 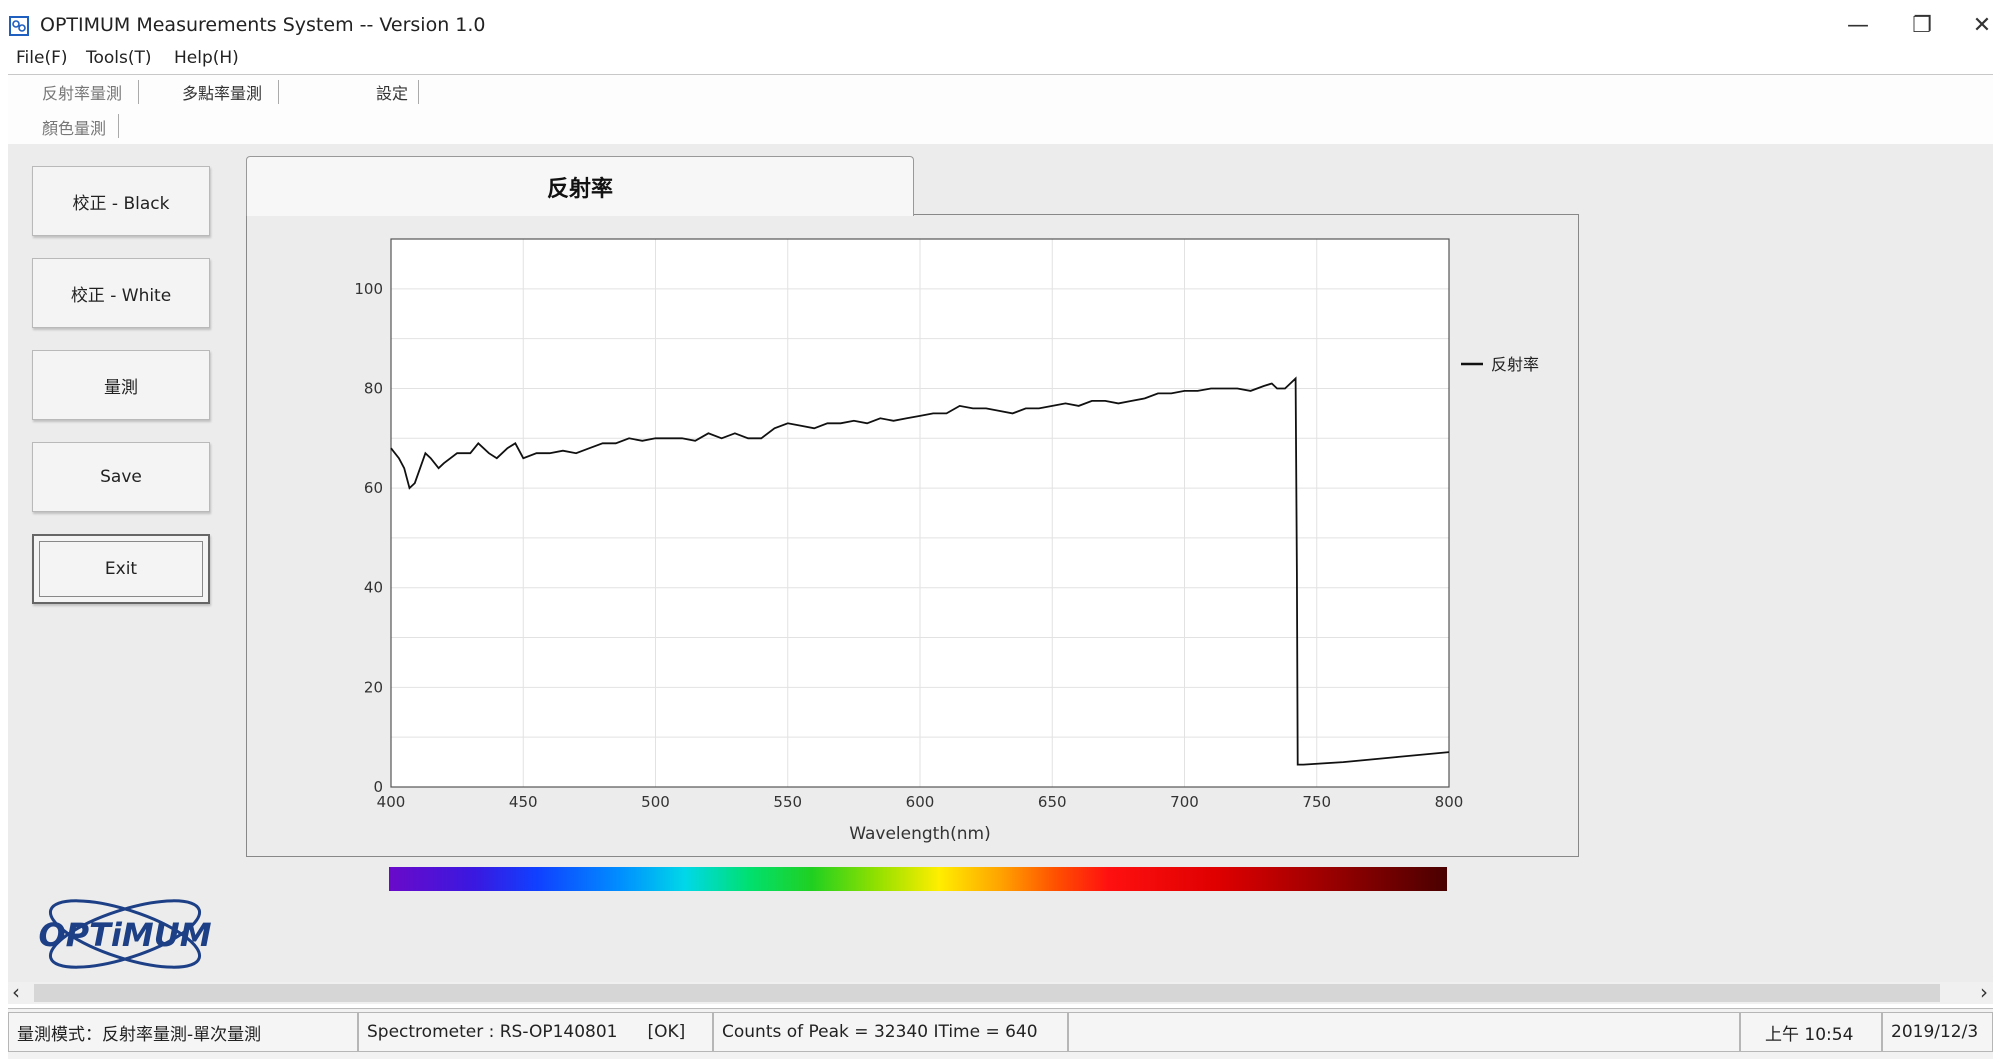 I want to click on x-tick-label: 700, so click(x=1184, y=802).